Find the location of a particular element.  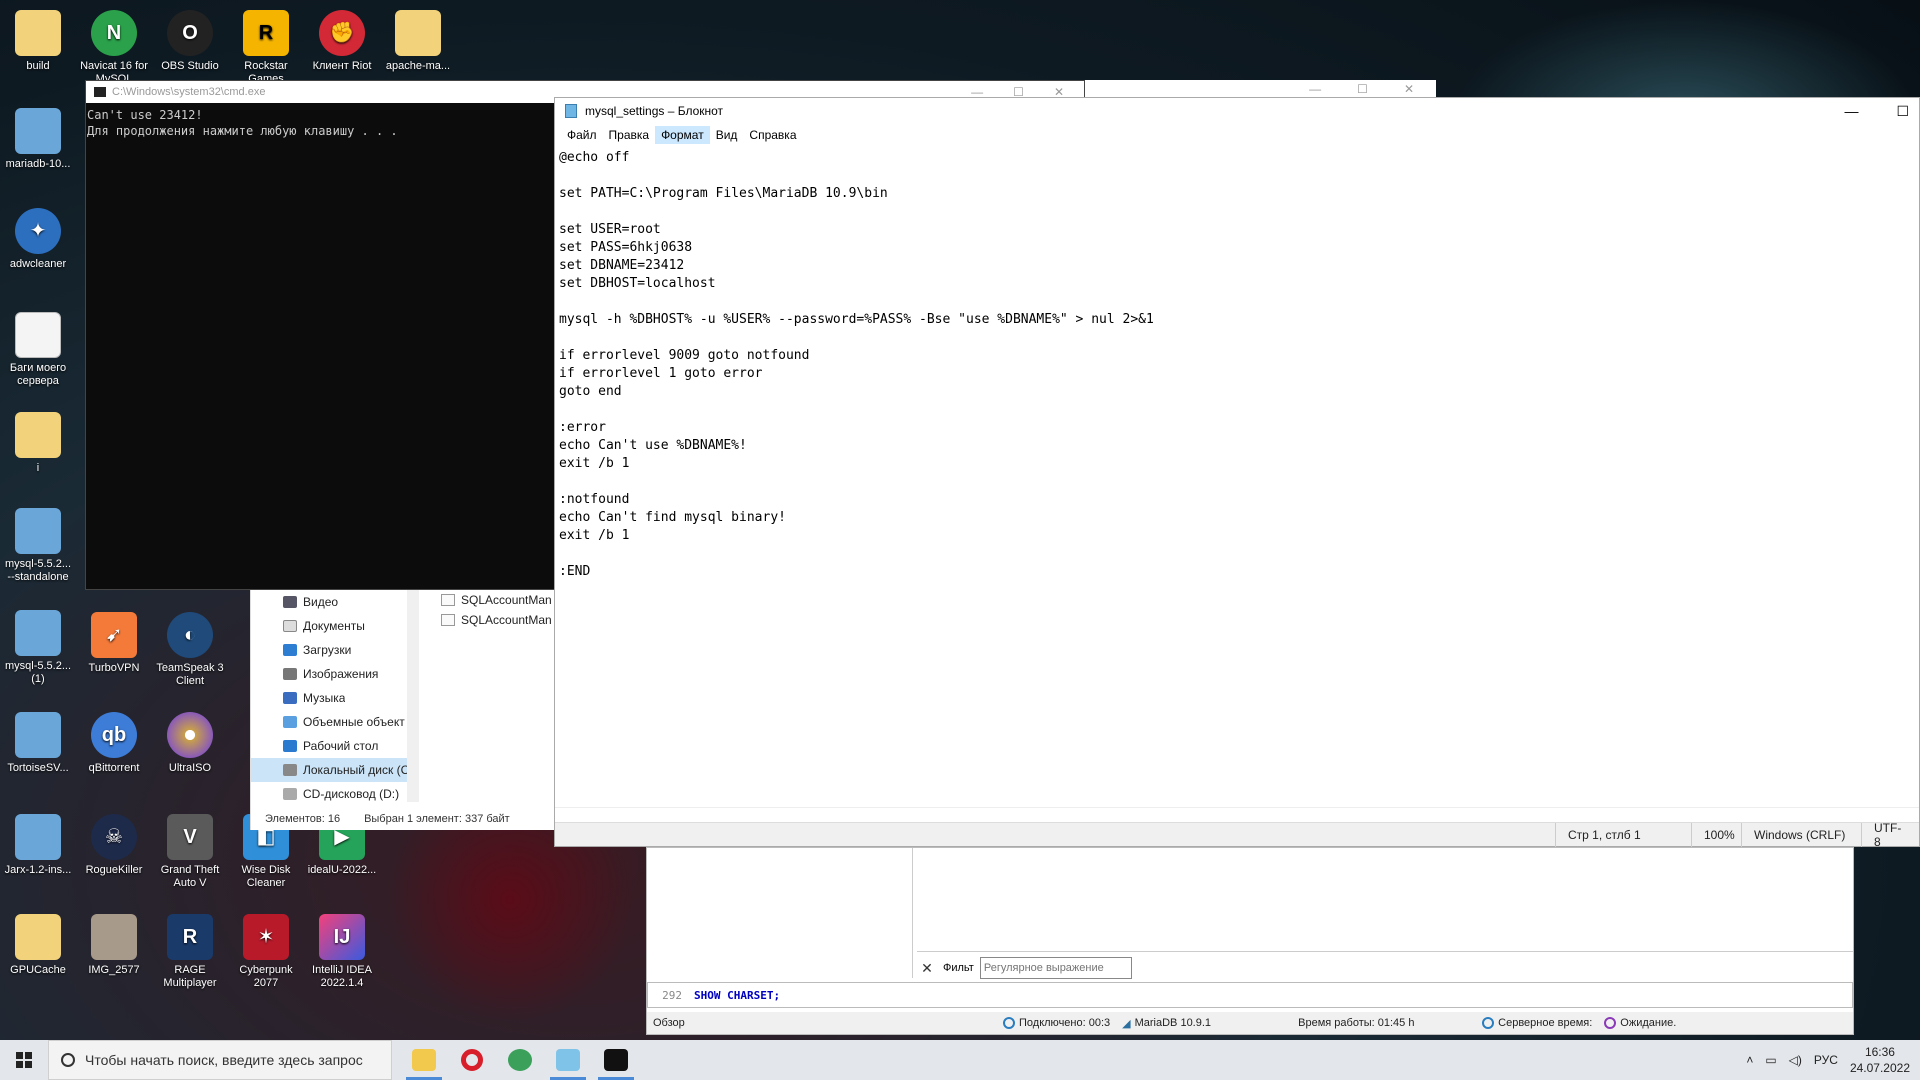

opera-icon is located at coordinates (472, 1060).